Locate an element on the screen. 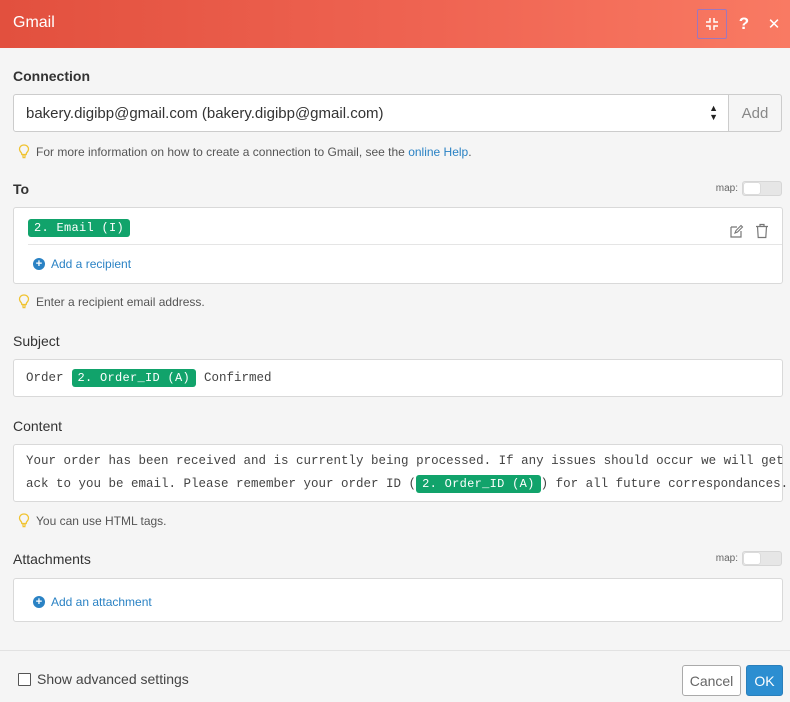  recipient-hint-text: Enter a recipient email address. is located at coordinates (120, 301).